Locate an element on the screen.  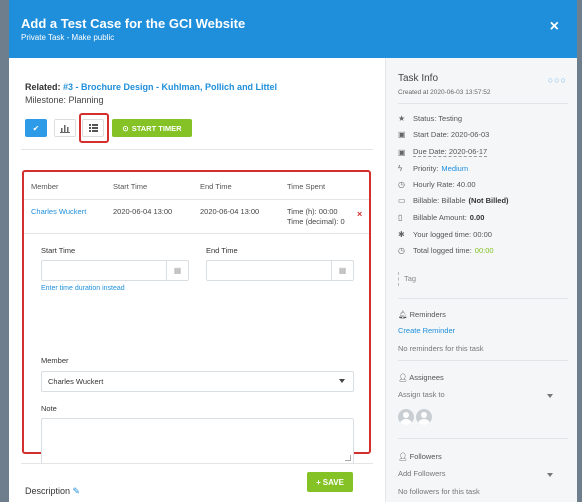
check-icon: ✔ is located at coordinates (36, 128).